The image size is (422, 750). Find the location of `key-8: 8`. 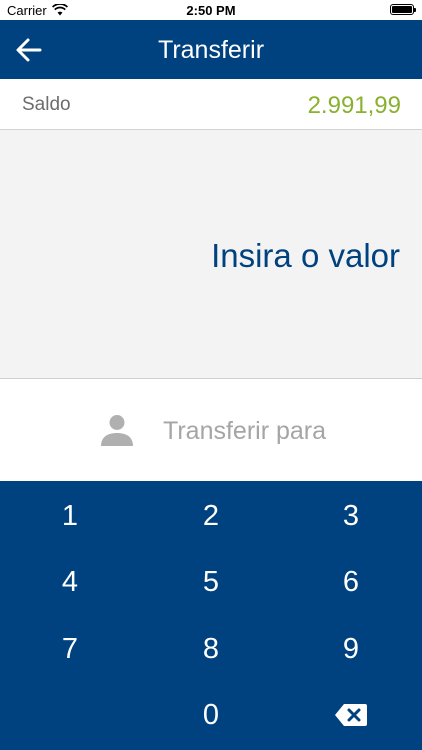

key-8: 8 is located at coordinates (211, 649).